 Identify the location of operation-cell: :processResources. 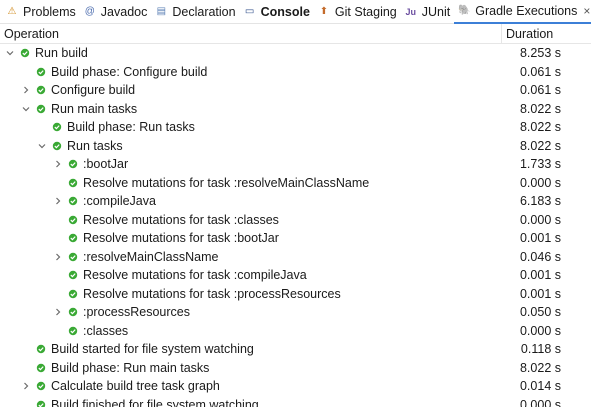
(253, 312).